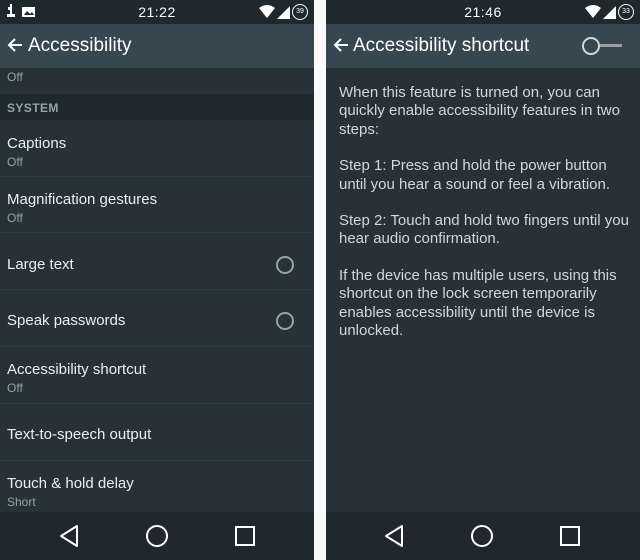 The height and width of the screenshot is (560, 640). I want to click on action-bar: Accessibility, so click(157, 46).